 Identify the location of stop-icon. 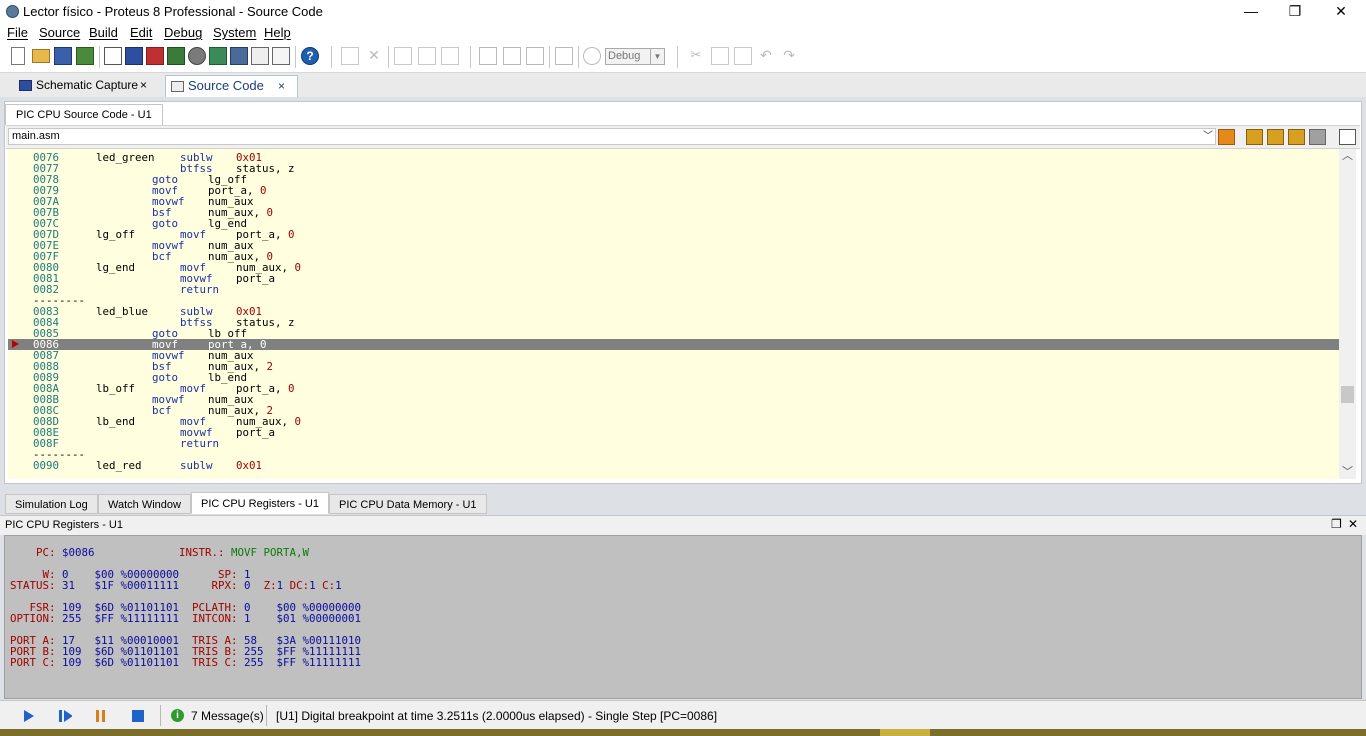
(138, 716).